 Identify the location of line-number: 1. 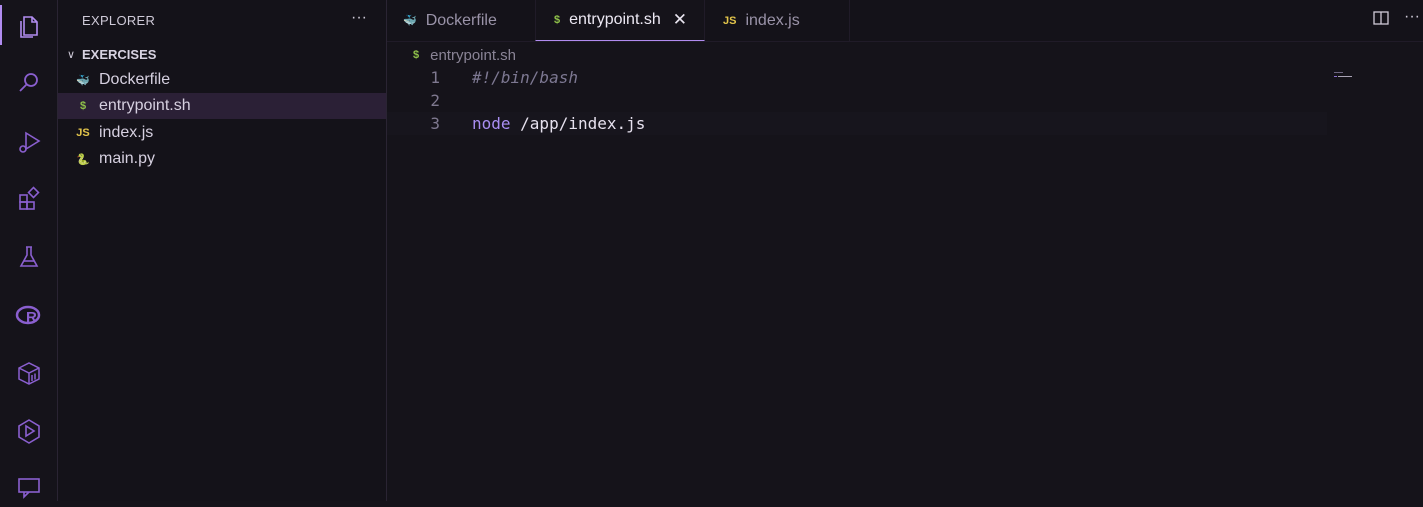
(435, 77).